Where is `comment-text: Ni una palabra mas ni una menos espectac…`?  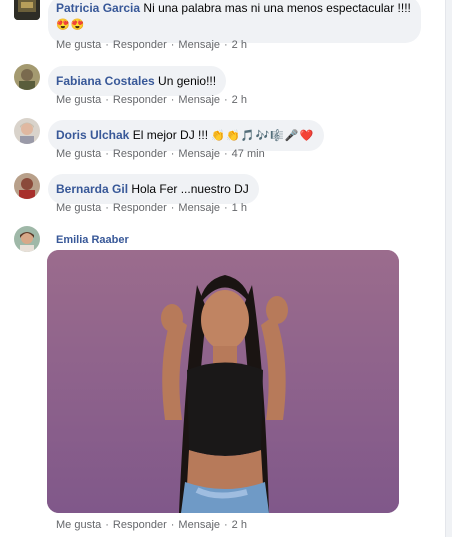 comment-text: Ni una palabra mas ni una menos espectac… is located at coordinates (277, 8).